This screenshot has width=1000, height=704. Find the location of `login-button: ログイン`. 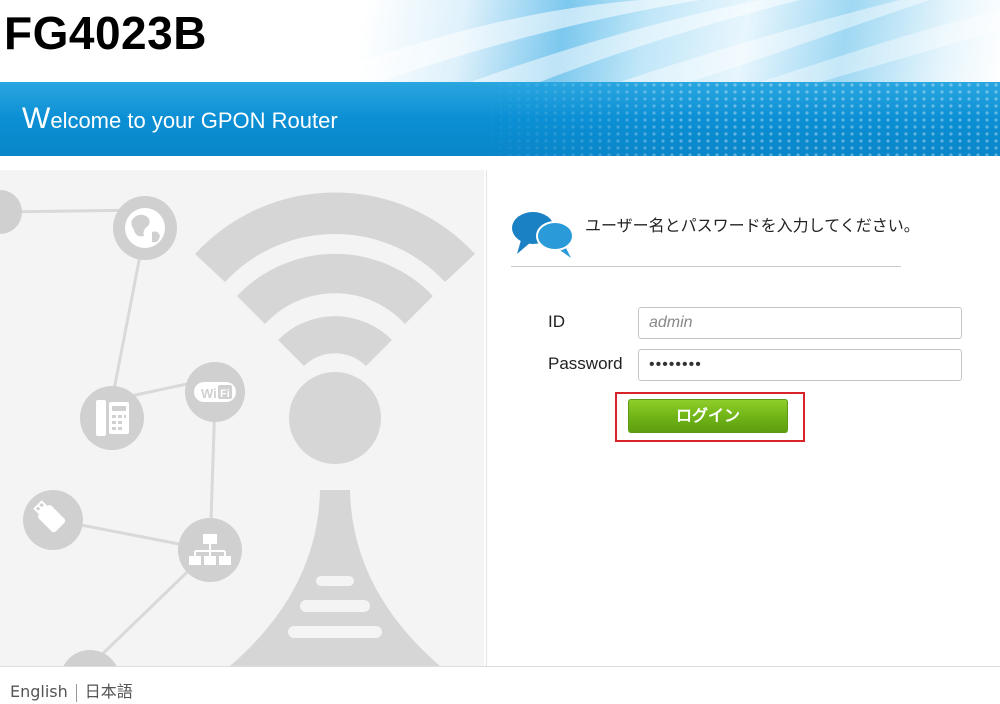

login-button: ログイン is located at coordinates (708, 416).